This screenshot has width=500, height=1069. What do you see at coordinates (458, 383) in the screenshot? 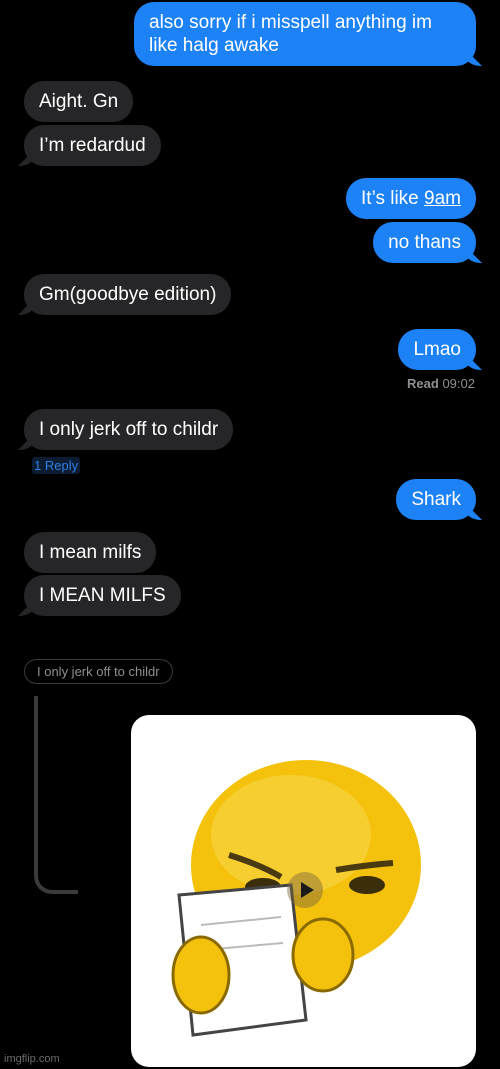
I see `read-time: 09:02` at bounding box center [458, 383].